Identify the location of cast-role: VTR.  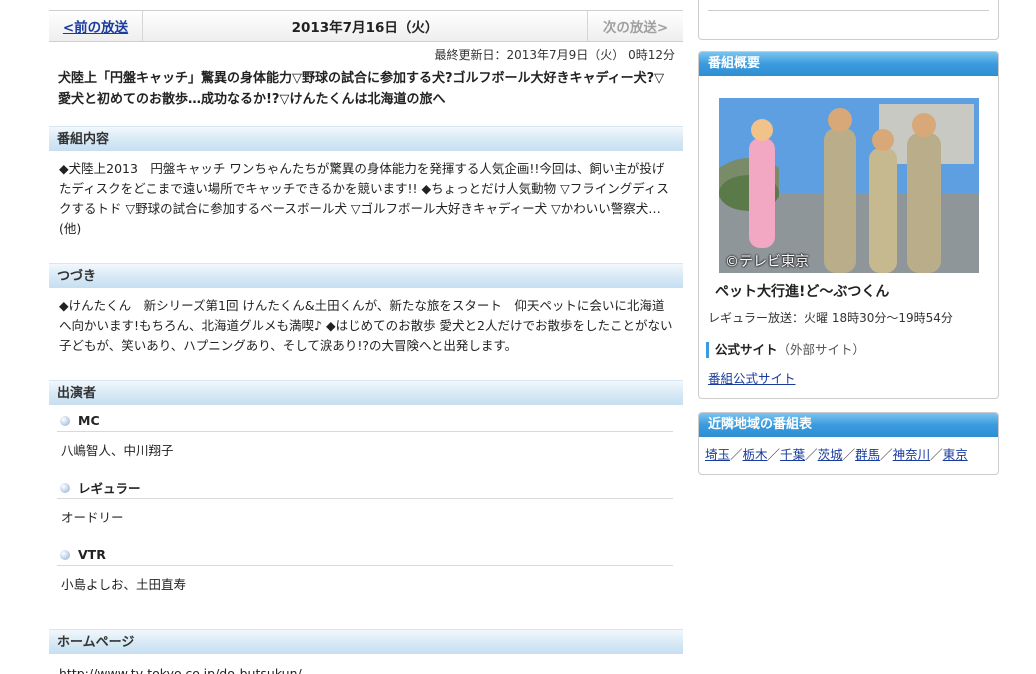
(92, 554).